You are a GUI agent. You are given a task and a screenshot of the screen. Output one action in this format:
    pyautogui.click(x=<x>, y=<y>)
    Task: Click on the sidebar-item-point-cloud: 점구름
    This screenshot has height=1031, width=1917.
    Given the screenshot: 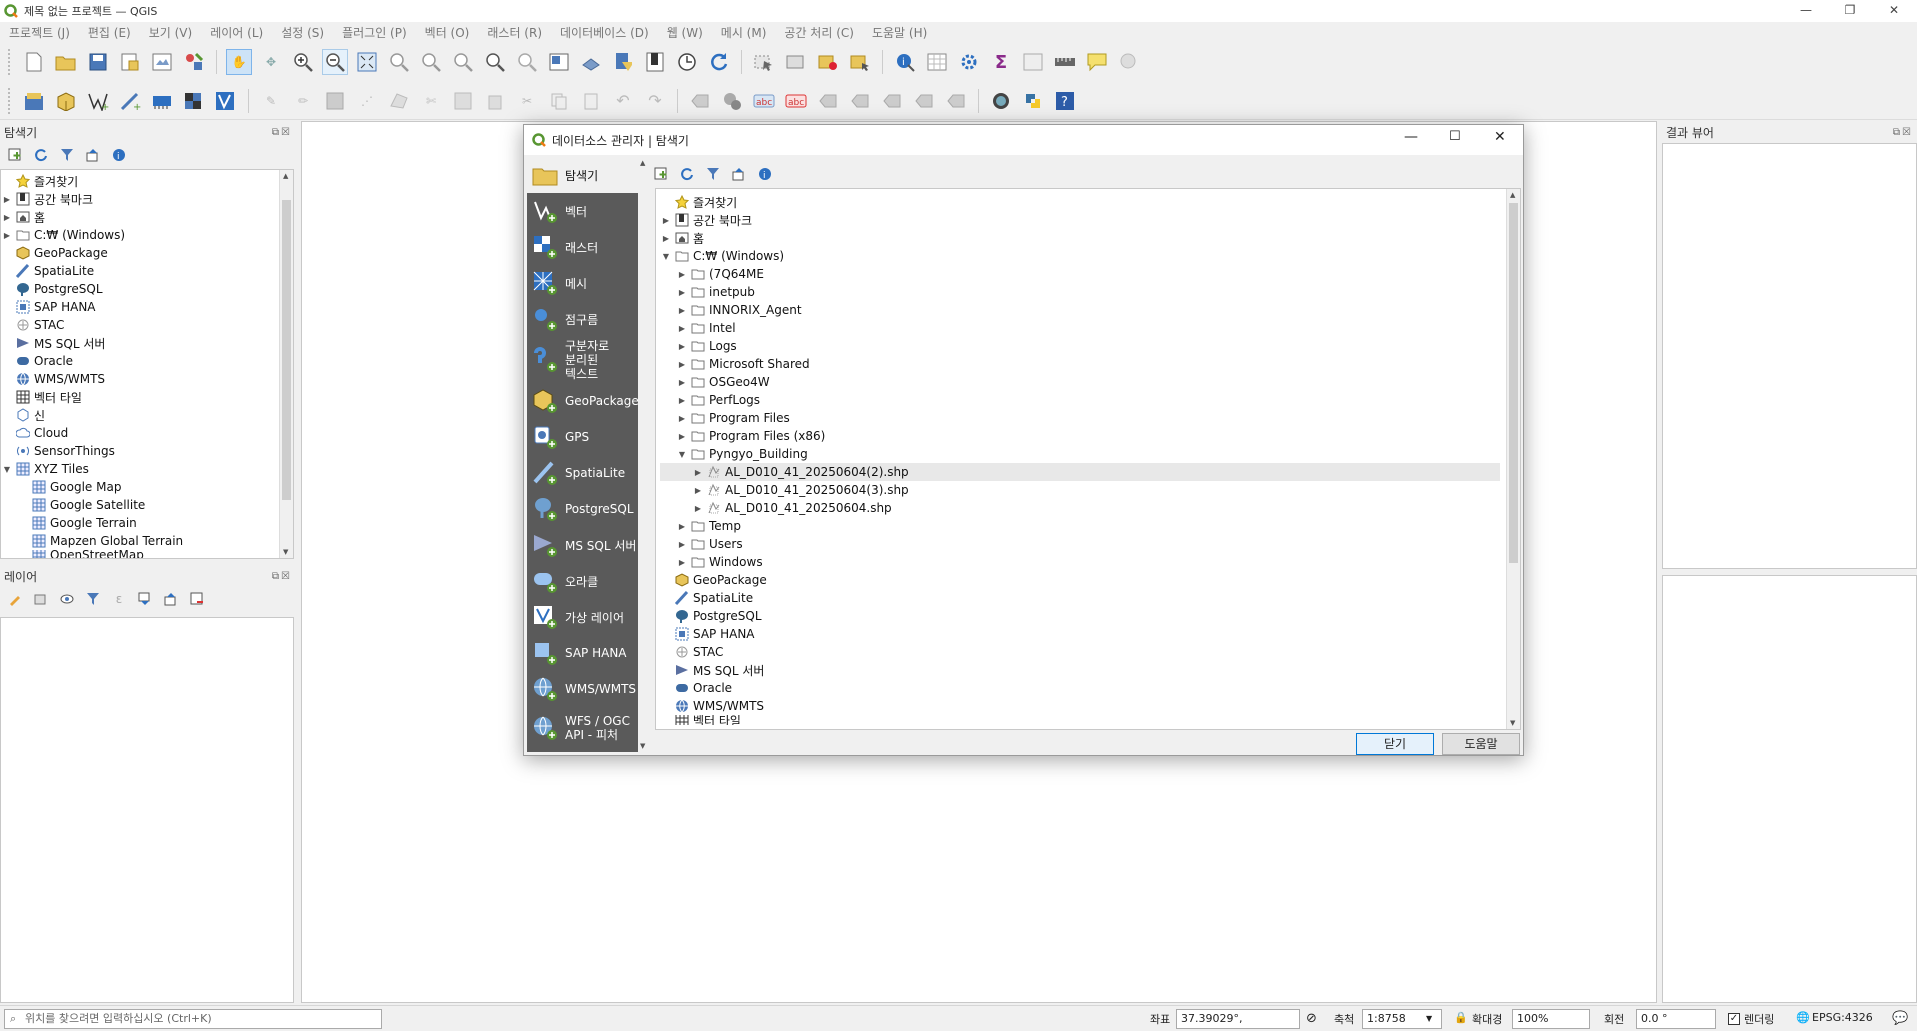 What is the action you would take?
    pyautogui.click(x=582, y=319)
    